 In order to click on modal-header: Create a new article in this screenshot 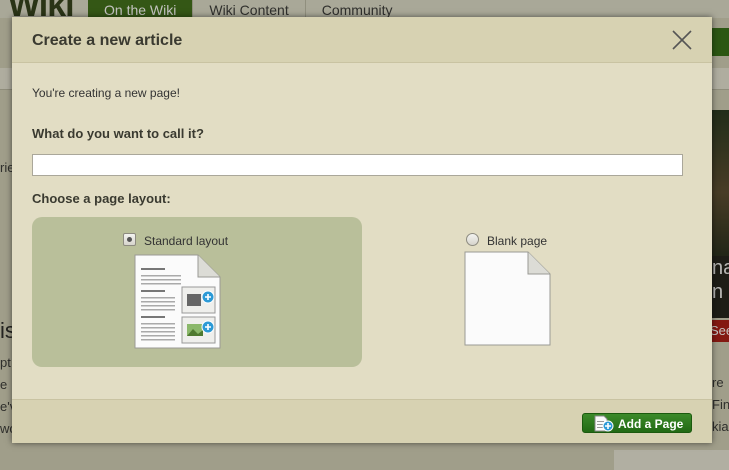, I will do `click(362, 40)`.